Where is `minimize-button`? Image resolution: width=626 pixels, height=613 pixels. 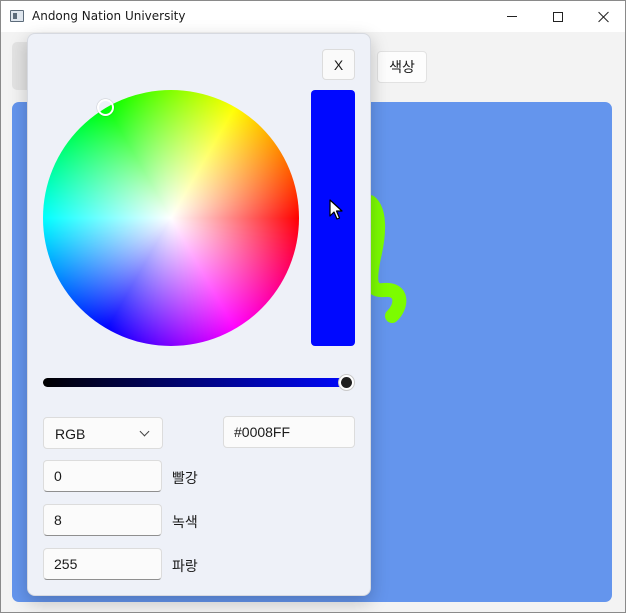
minimize-button is located at coordinates (512, 16).